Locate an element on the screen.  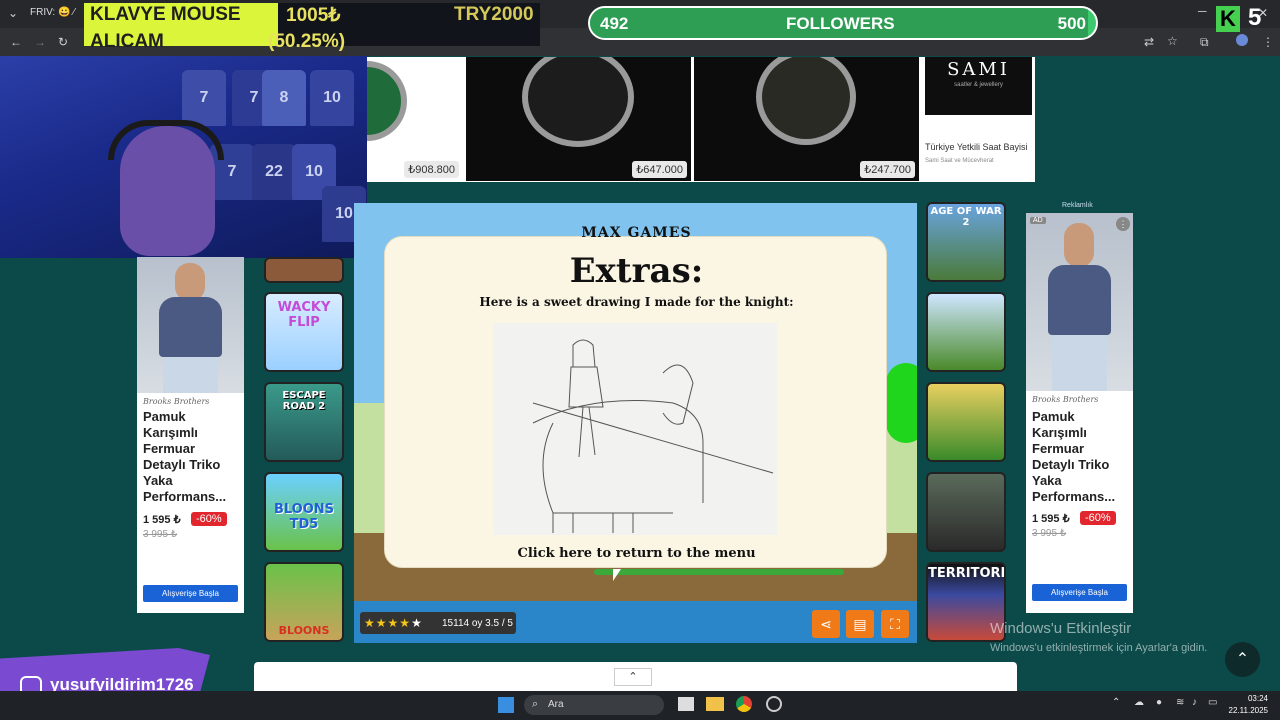
taskbar-search: ⌕ Ara is located at coordinates (594, 705).